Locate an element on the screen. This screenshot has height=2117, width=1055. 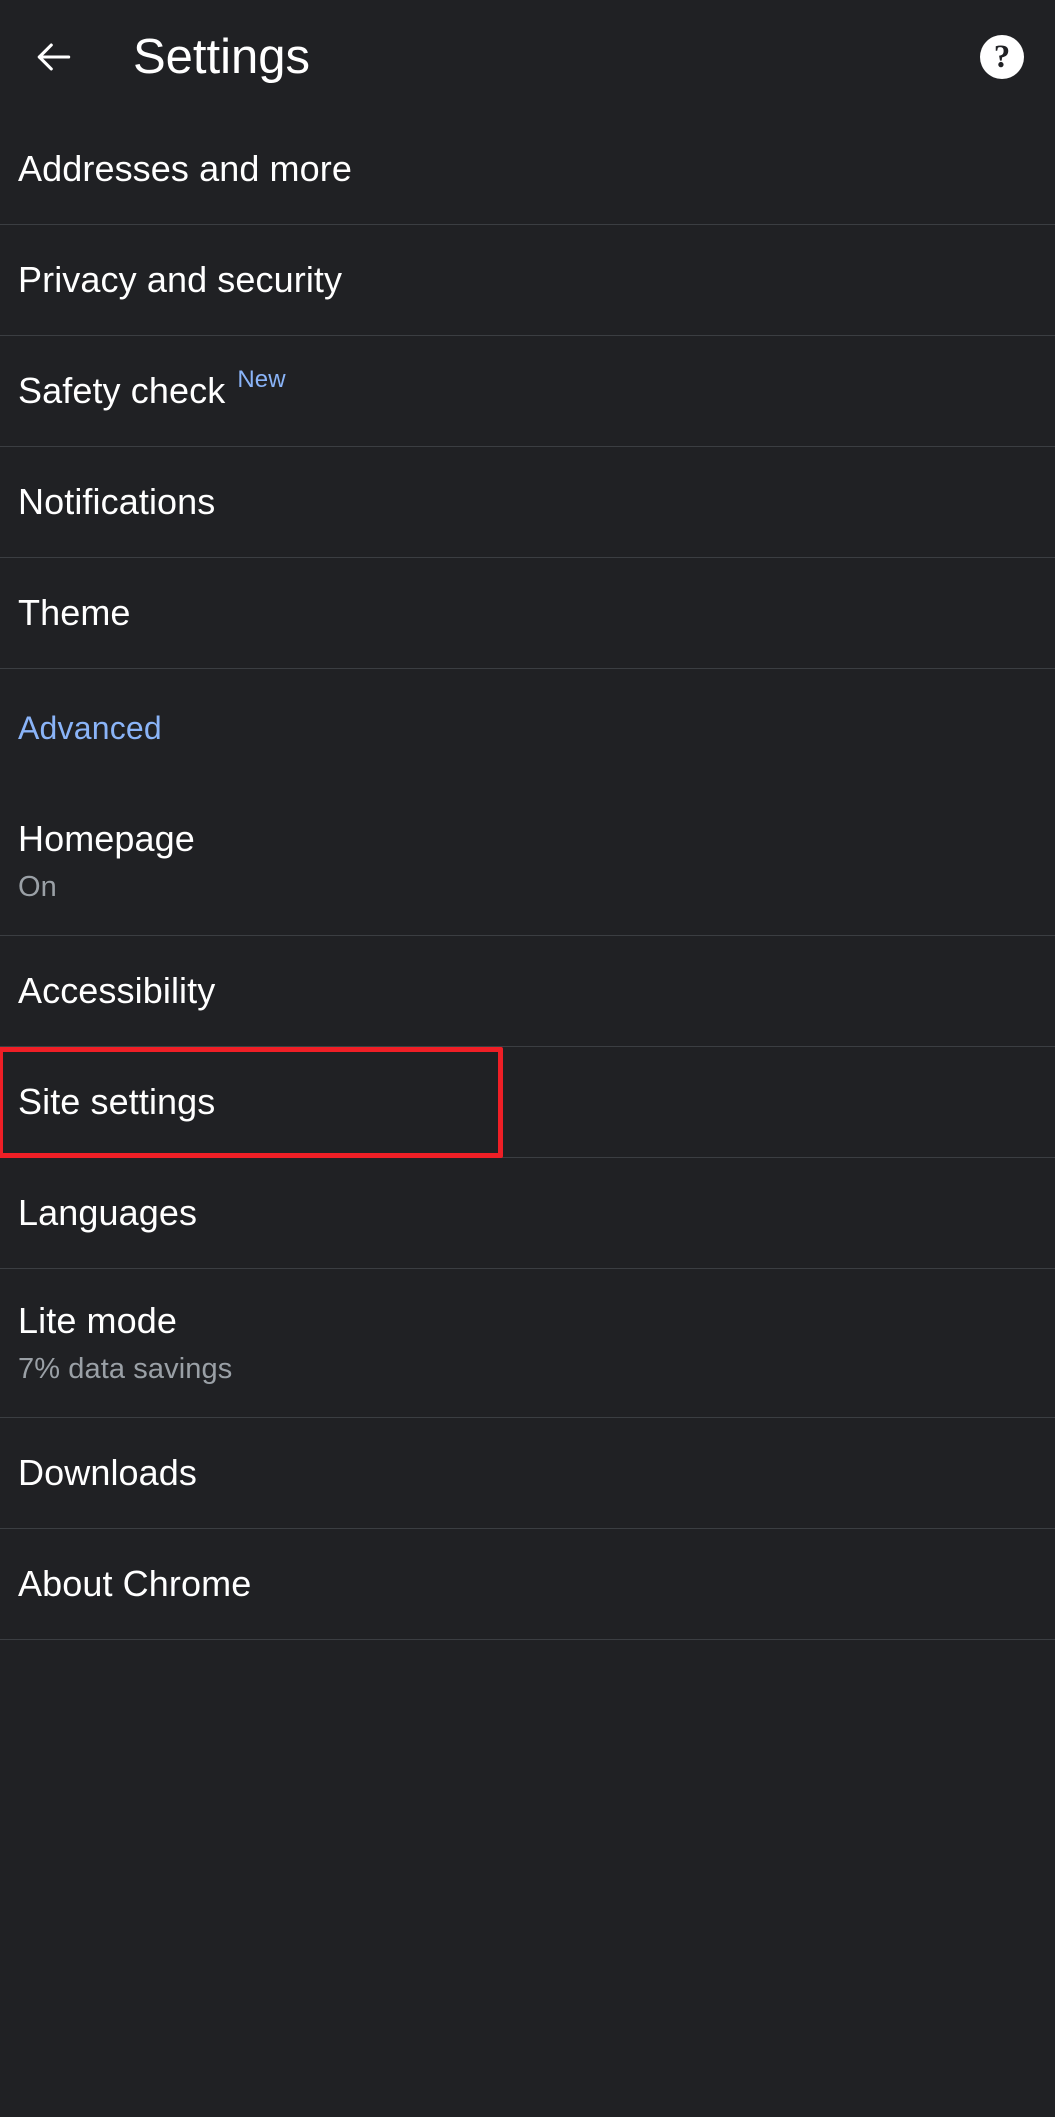
help-button: ? is located at coordinates (1002, 57).